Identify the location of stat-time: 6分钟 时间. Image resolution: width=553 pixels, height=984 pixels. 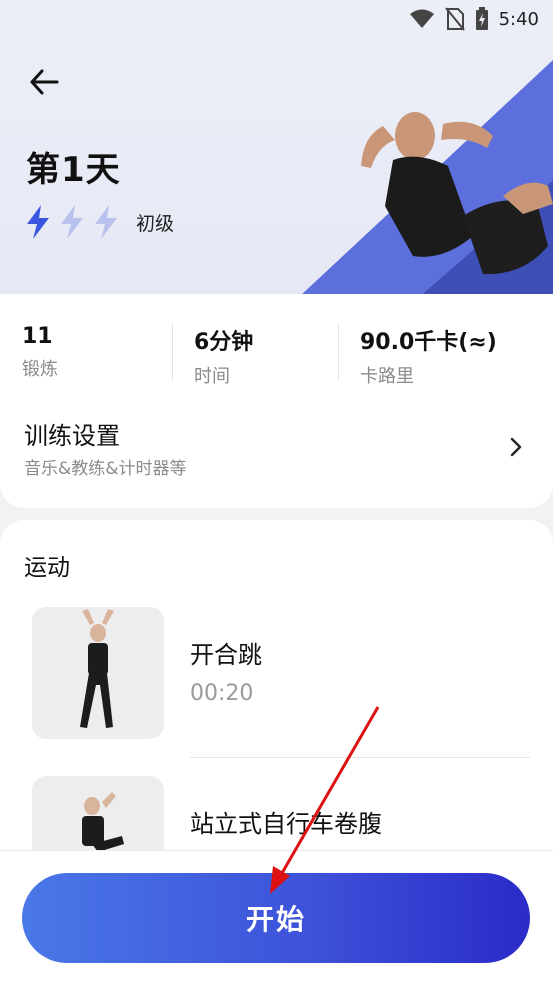
(223, 356).